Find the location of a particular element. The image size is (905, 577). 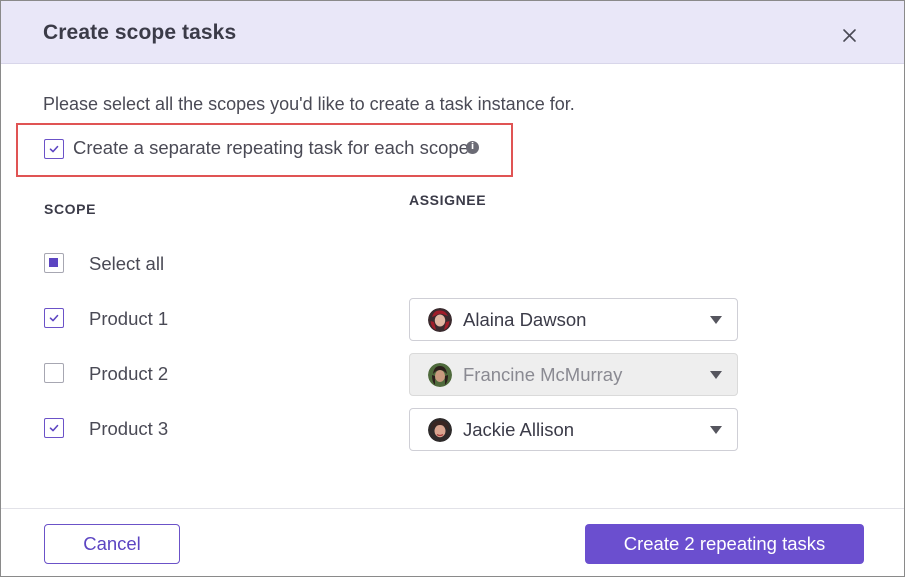

assignee-name: Alaina Dawson is located at coordinates (525, 319).